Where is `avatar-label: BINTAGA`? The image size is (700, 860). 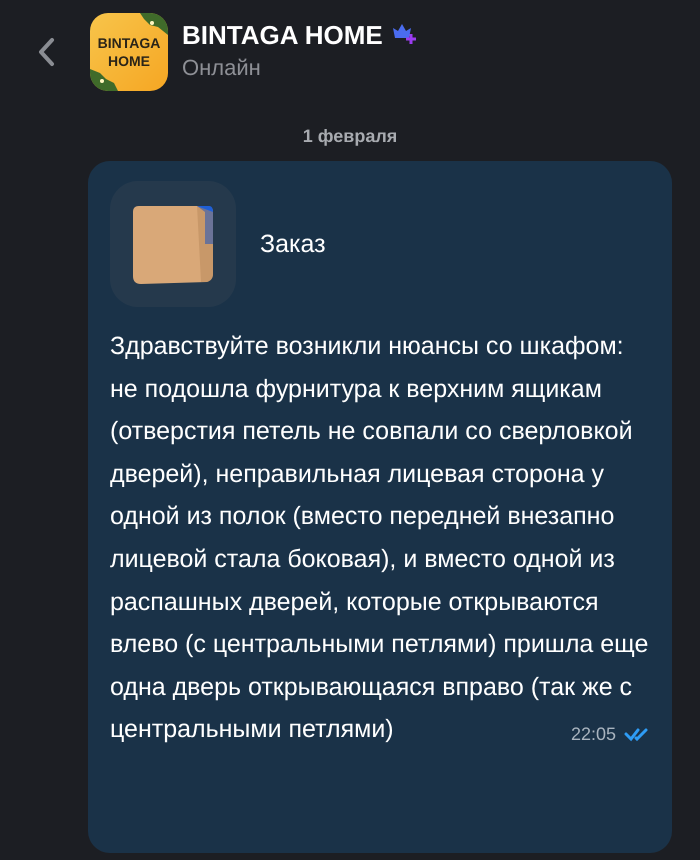
avatar-label: BINTAGA is located at coordinates (129, 43).